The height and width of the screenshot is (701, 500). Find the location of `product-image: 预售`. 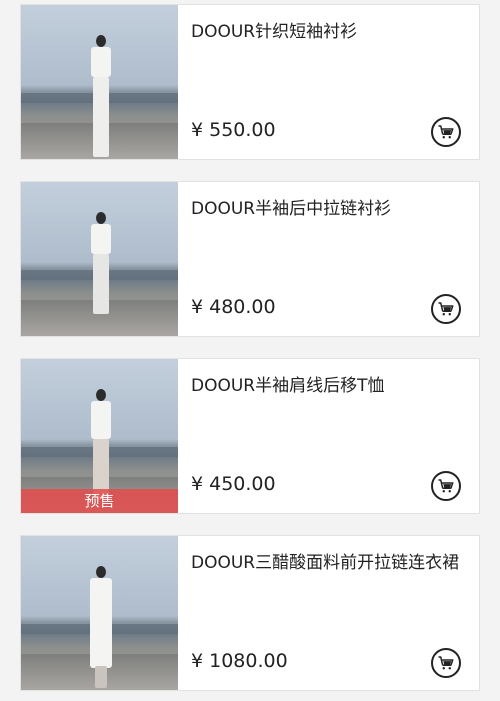

product-image: 预售 is located at coordinates (99, 436).